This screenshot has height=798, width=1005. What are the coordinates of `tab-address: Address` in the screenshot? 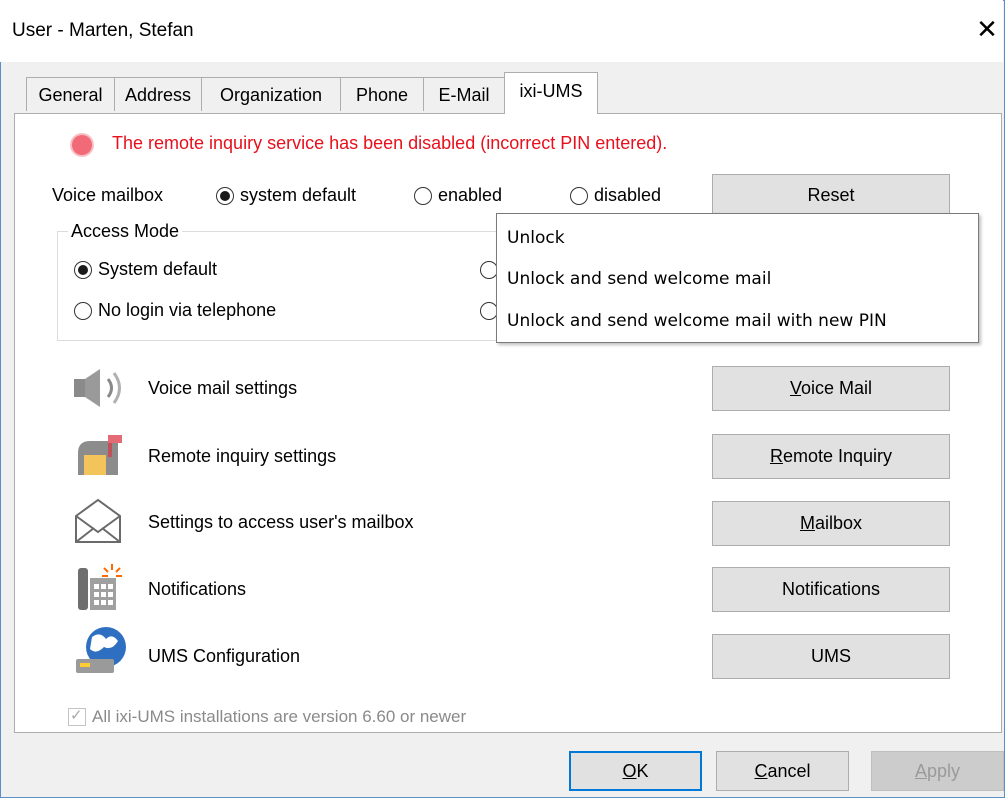 It's located at (158, 94).